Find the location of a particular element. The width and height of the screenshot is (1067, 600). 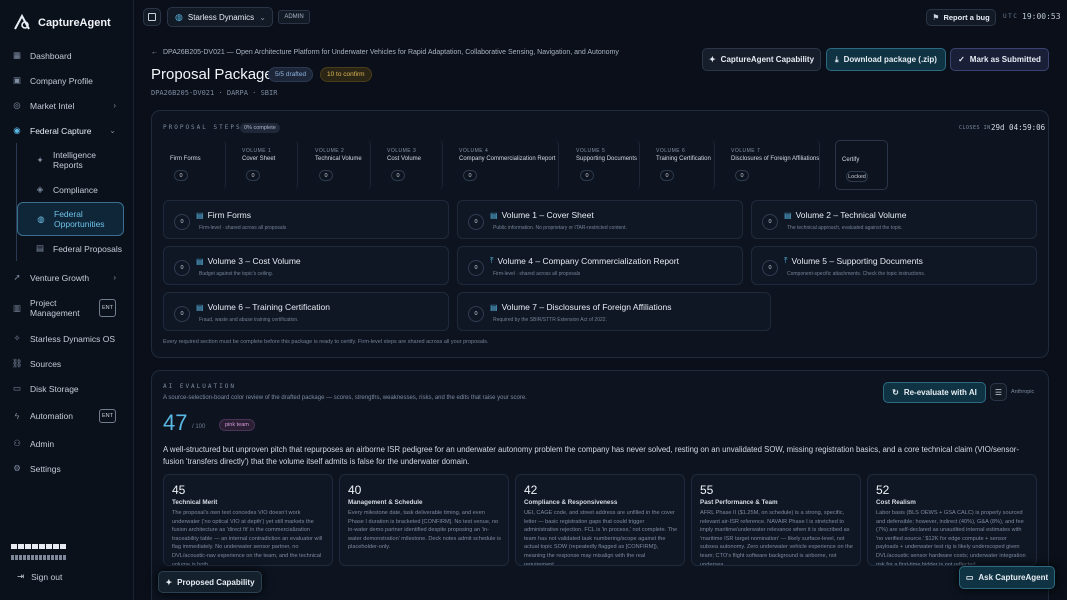

step-4: VOLUME 3 Cost Volume 0 is located at coordinates (412, 165).